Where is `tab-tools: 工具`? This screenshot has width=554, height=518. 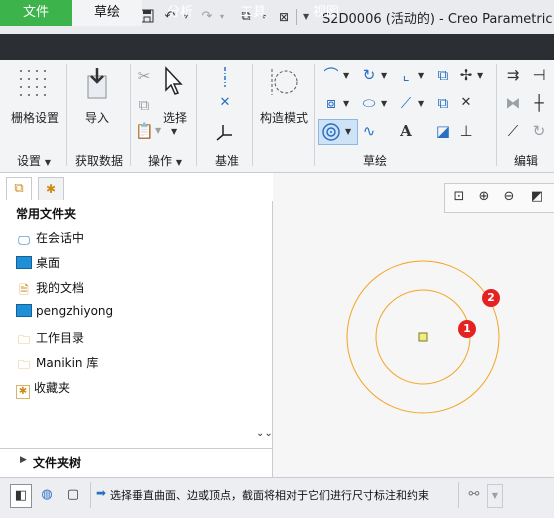 tab-tools: 工具 is located at coordinates (253, 13).